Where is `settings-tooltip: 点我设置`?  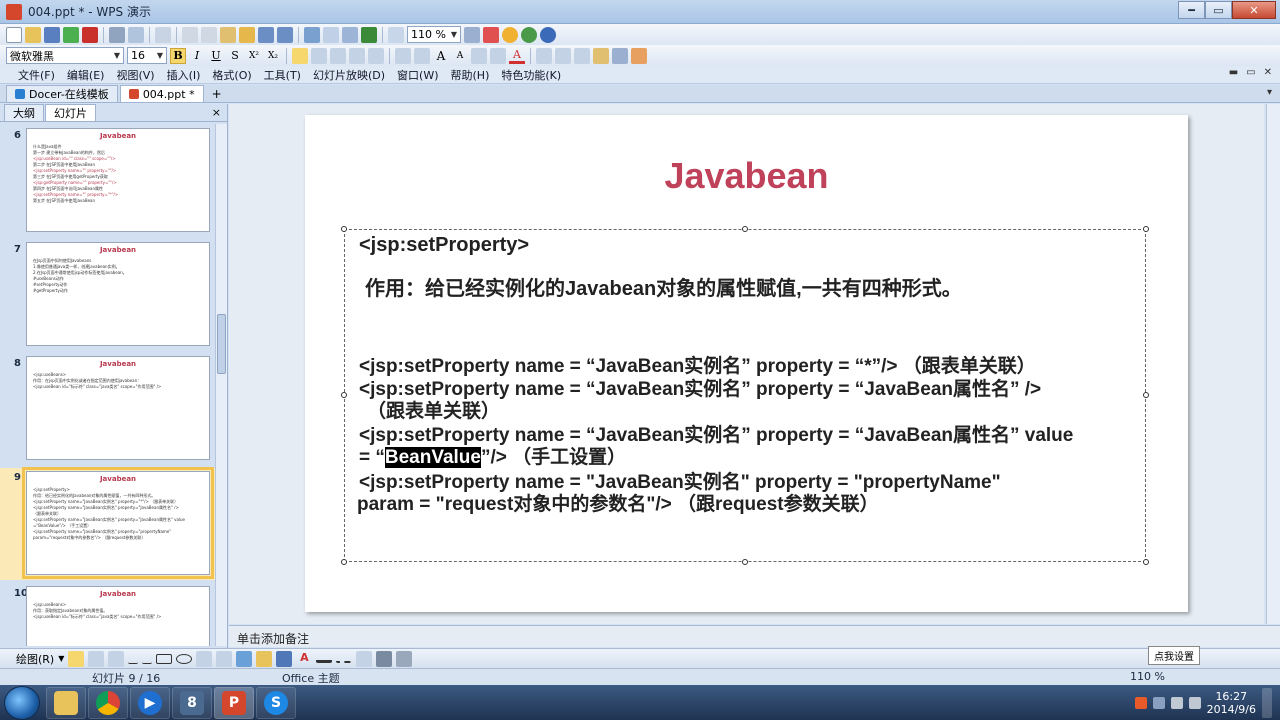
settings-tooltip: 点我设置 is located at coordinates (1174, 655).